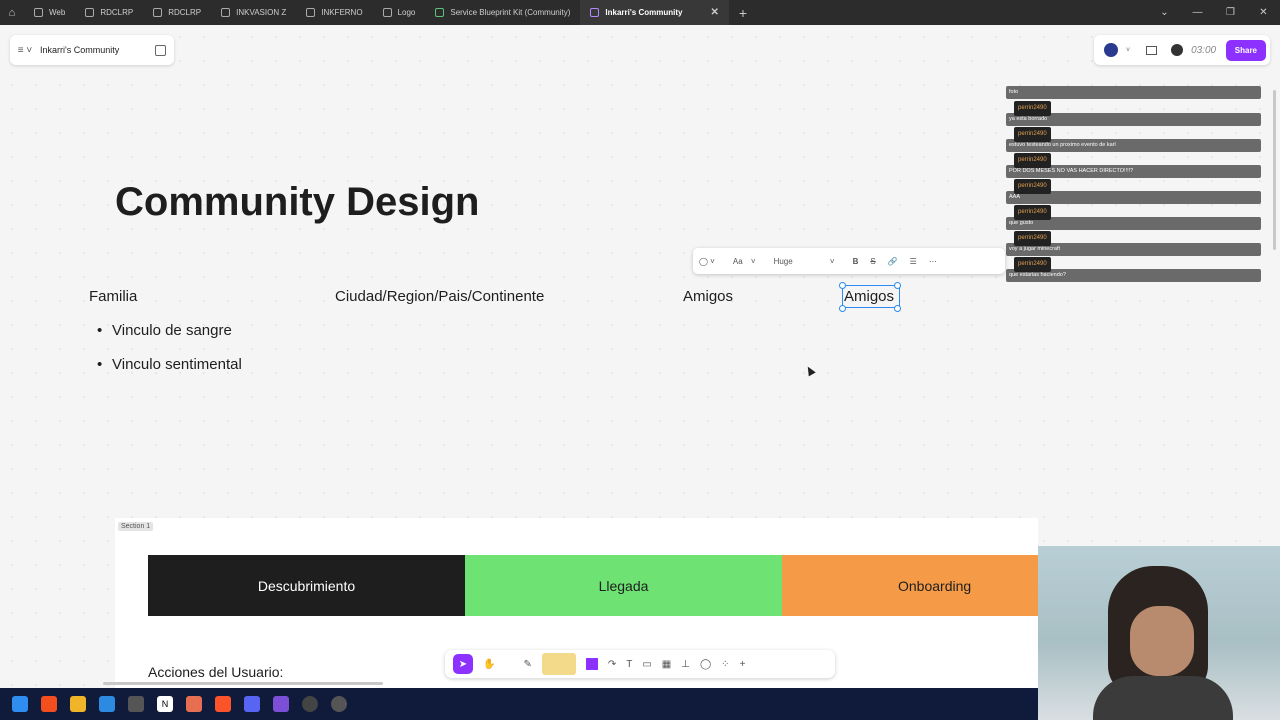 This screenshot has height=720, width=1280. Describe the element at coordinates (49, 704) in the screenshot. I see `figma-icon` at that location.